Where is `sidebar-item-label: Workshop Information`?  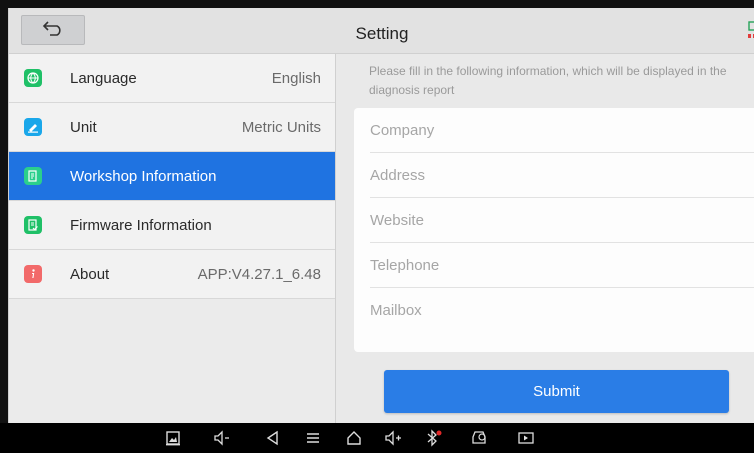
sidebar-item-label: Workshop Information is located at coordinates (143, 176).